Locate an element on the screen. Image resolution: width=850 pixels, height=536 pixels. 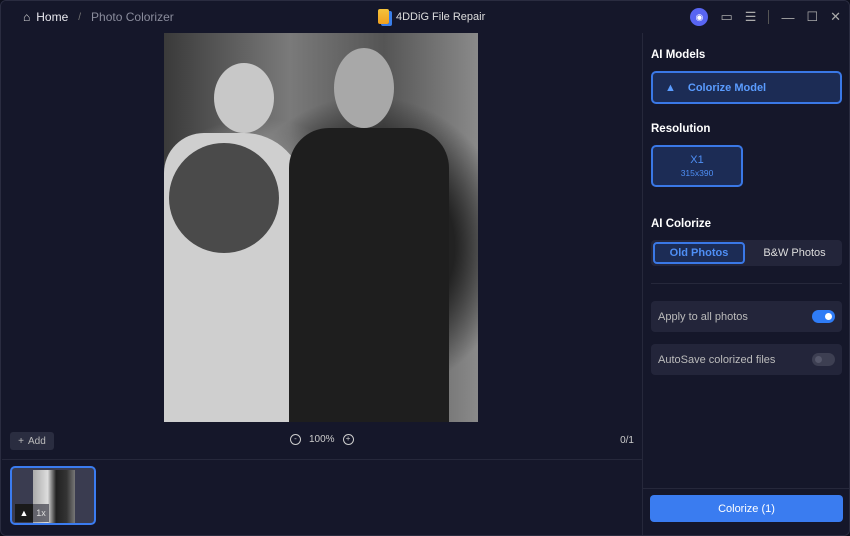
discord-icon: ◉ is located at coordinates (699, 17).